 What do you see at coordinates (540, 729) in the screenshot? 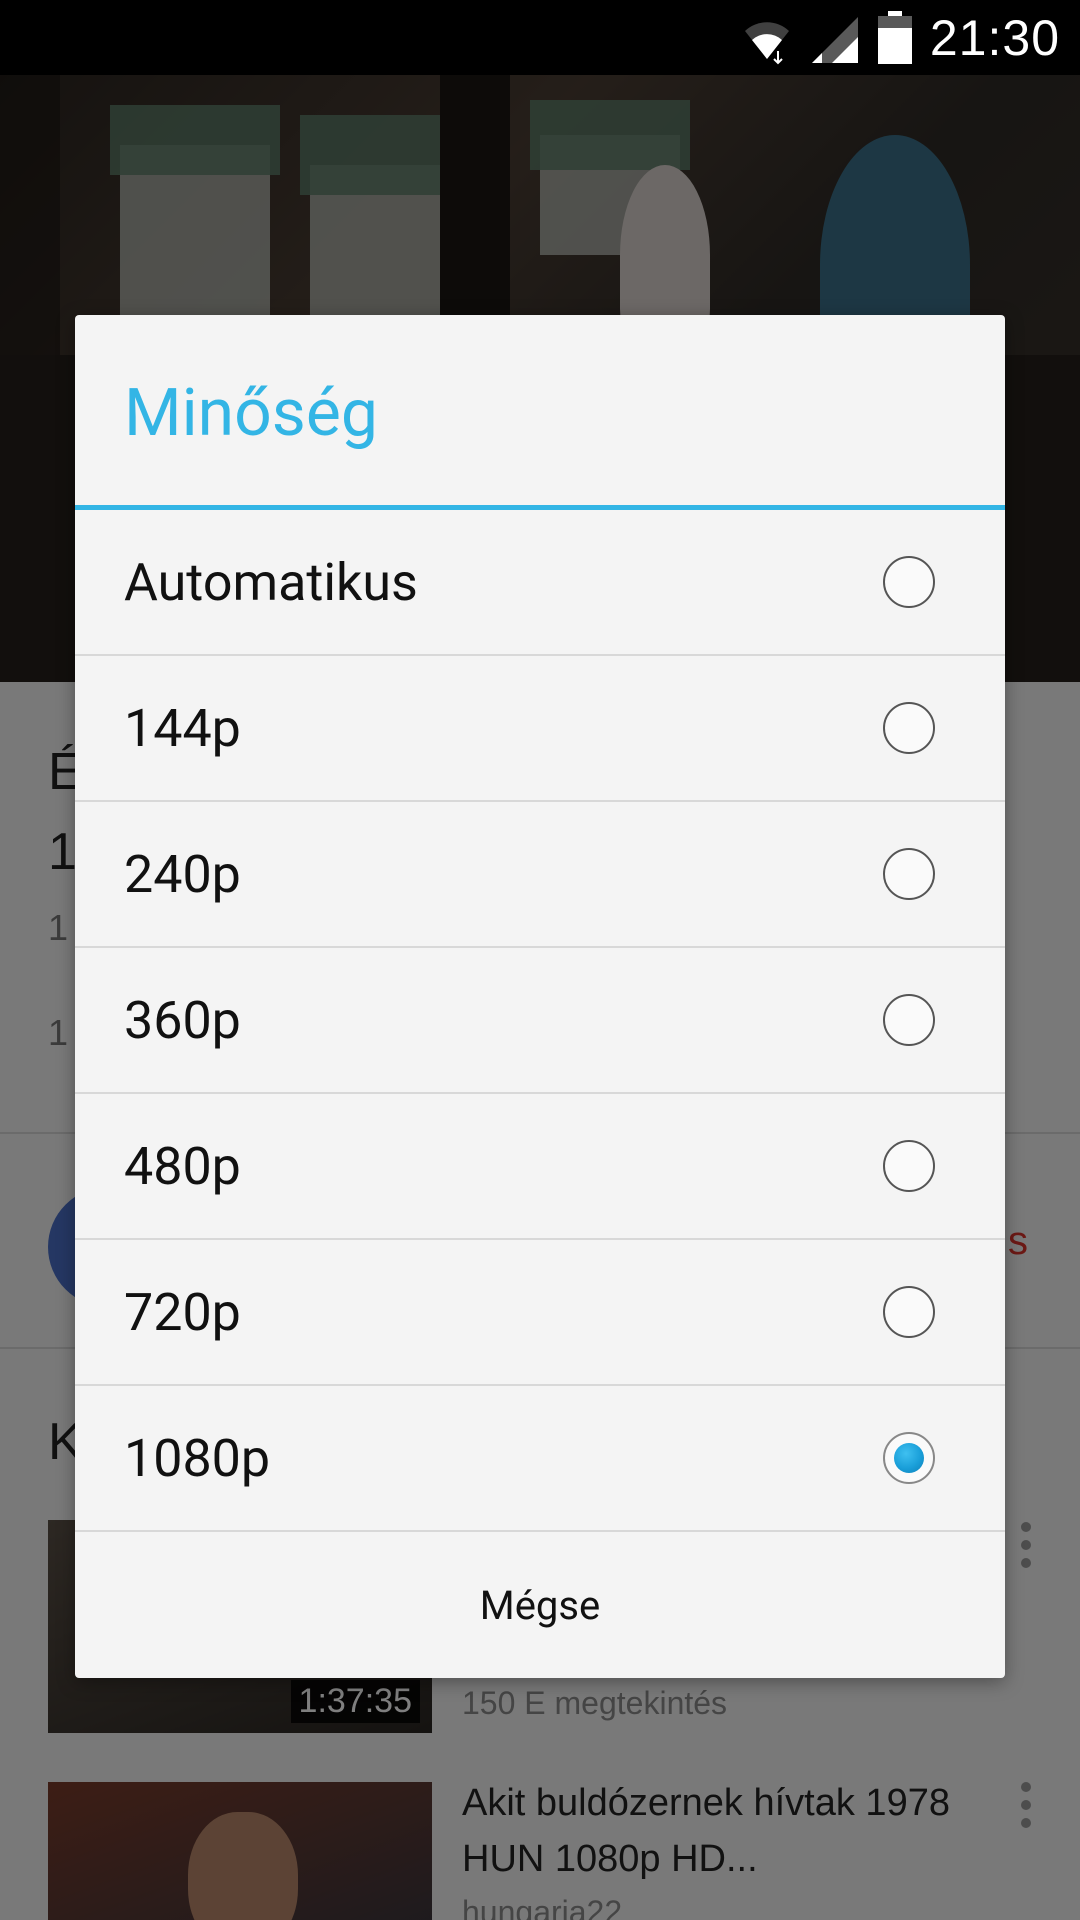
I see `quality-option-144p: 144p` at bounding box center [540, 729].